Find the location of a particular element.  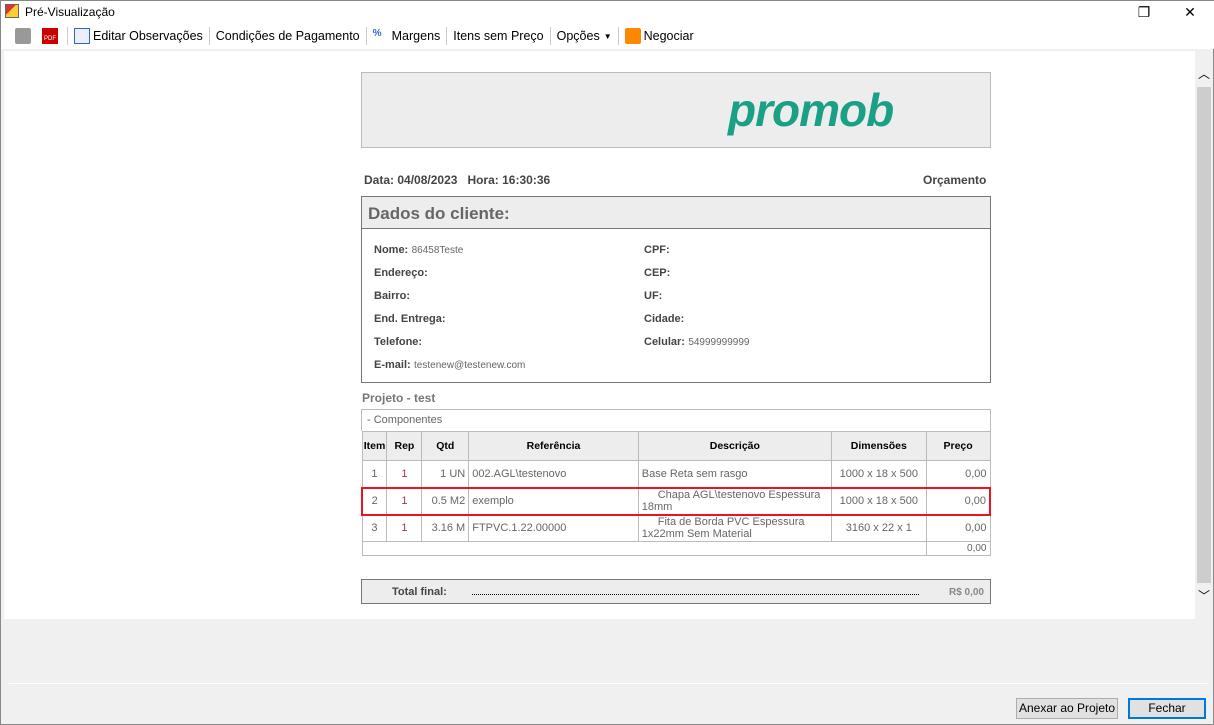

title-bar: Pré-Visualização ❐ ✕ is located at coordinates (607, 12).